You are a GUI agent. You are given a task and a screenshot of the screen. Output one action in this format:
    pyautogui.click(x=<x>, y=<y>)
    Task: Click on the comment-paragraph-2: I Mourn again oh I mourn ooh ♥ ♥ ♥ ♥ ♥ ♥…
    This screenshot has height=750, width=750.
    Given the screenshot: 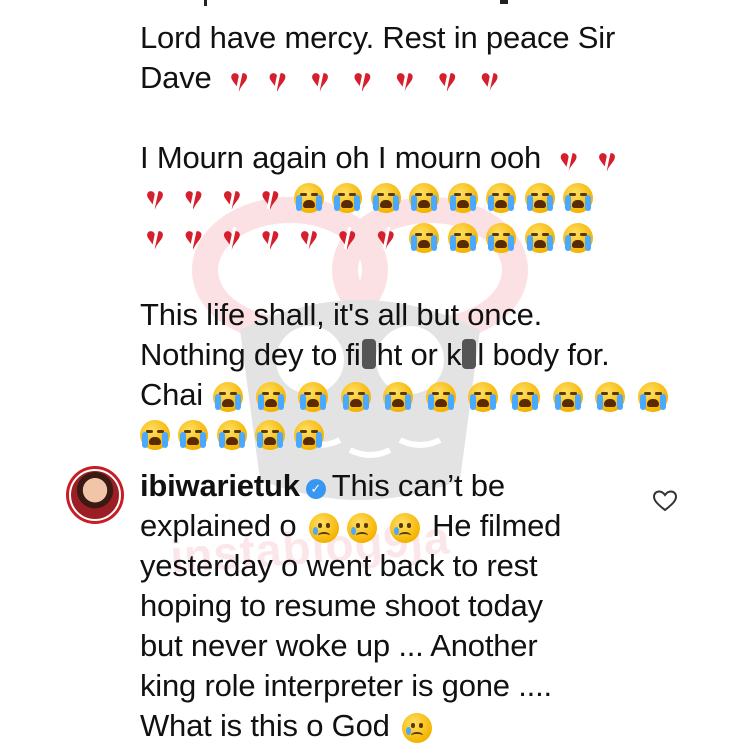 What is the action you would take?
    pyautogui.click(x=420, y=198)
    